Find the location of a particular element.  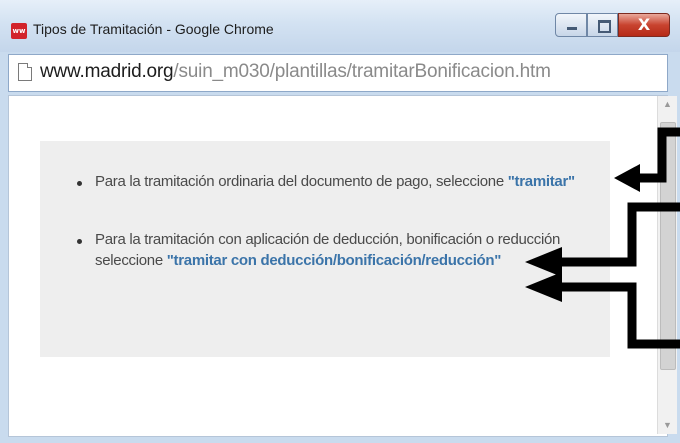

arrow-2-head is located at coordinates (543, 262).